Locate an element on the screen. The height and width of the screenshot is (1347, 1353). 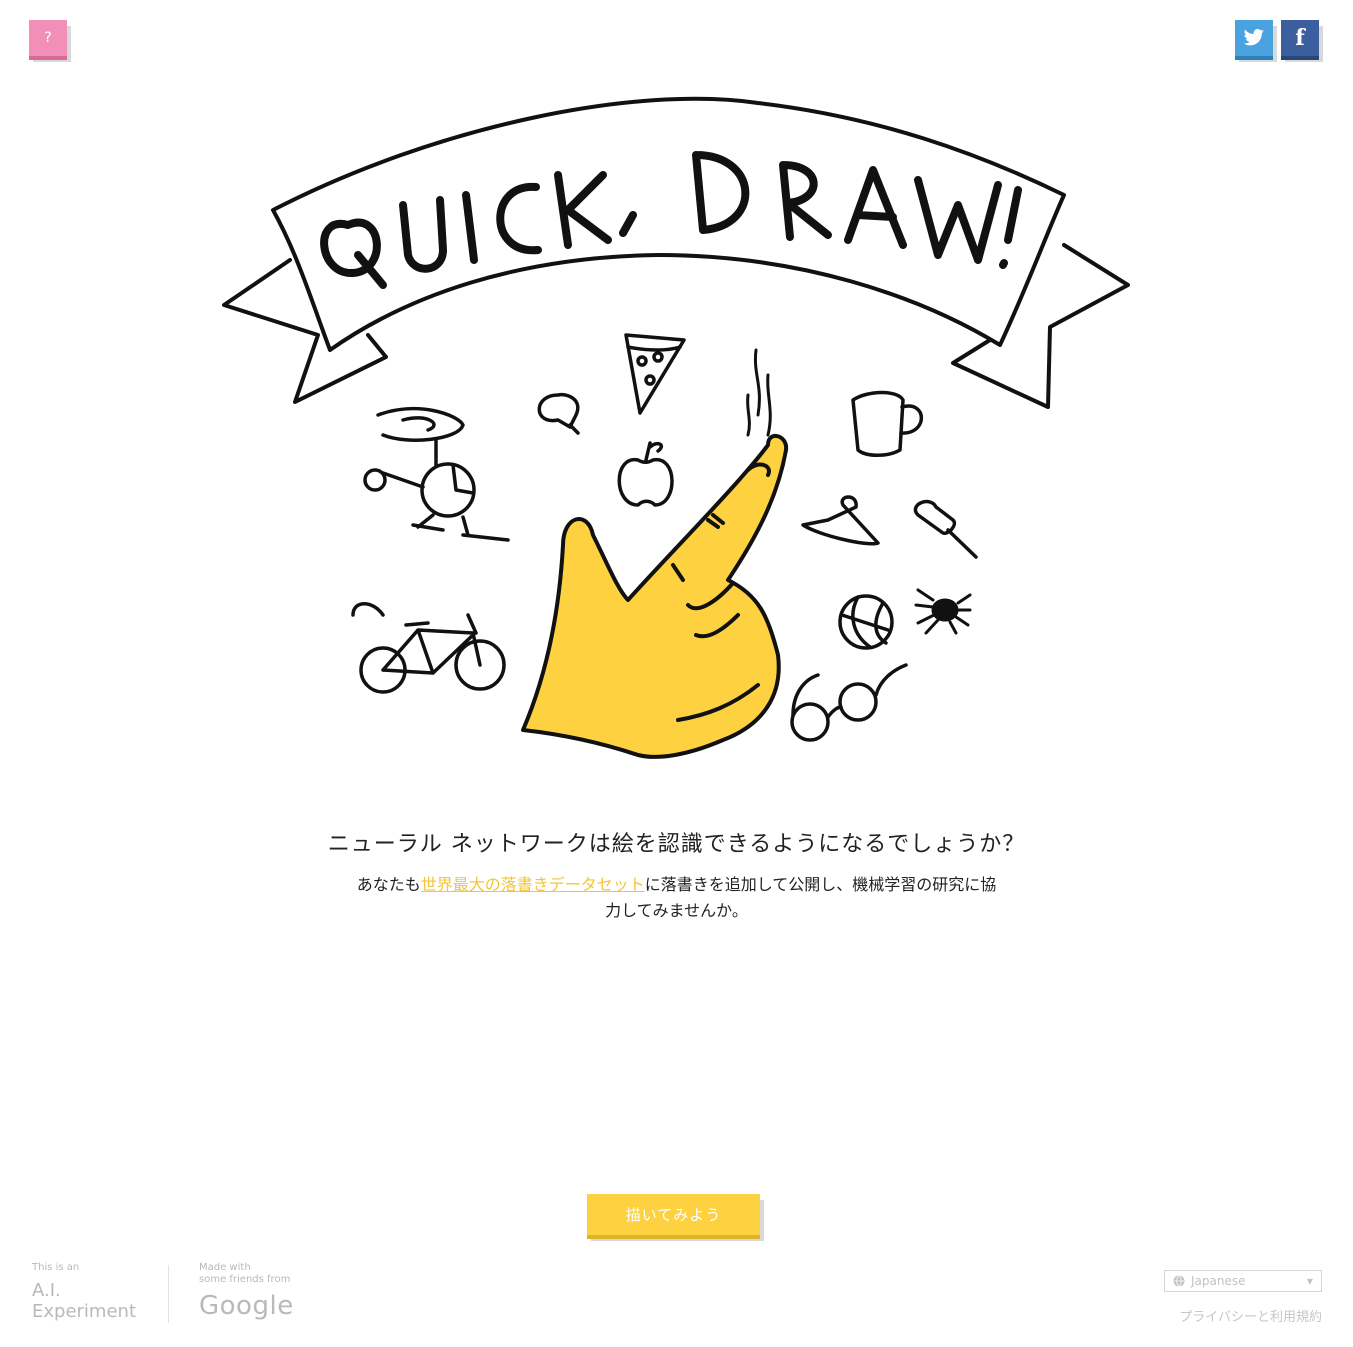
apple-icon is located at coordinates (645, 474).